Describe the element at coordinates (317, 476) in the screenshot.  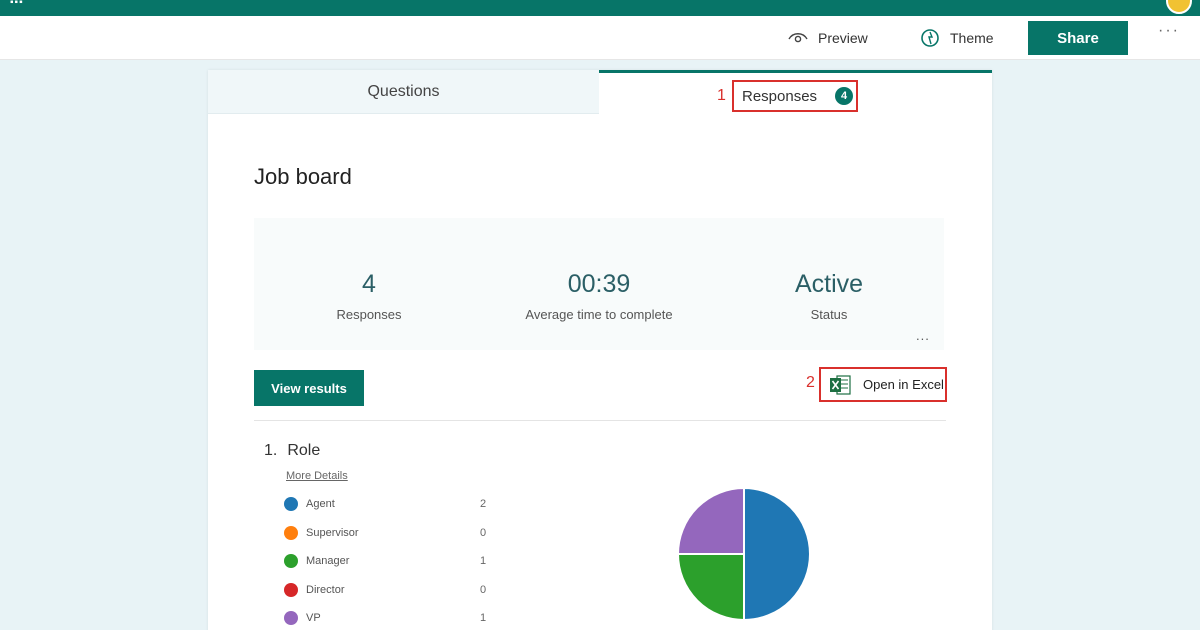
I see `more-details-link: More Details` at that location.